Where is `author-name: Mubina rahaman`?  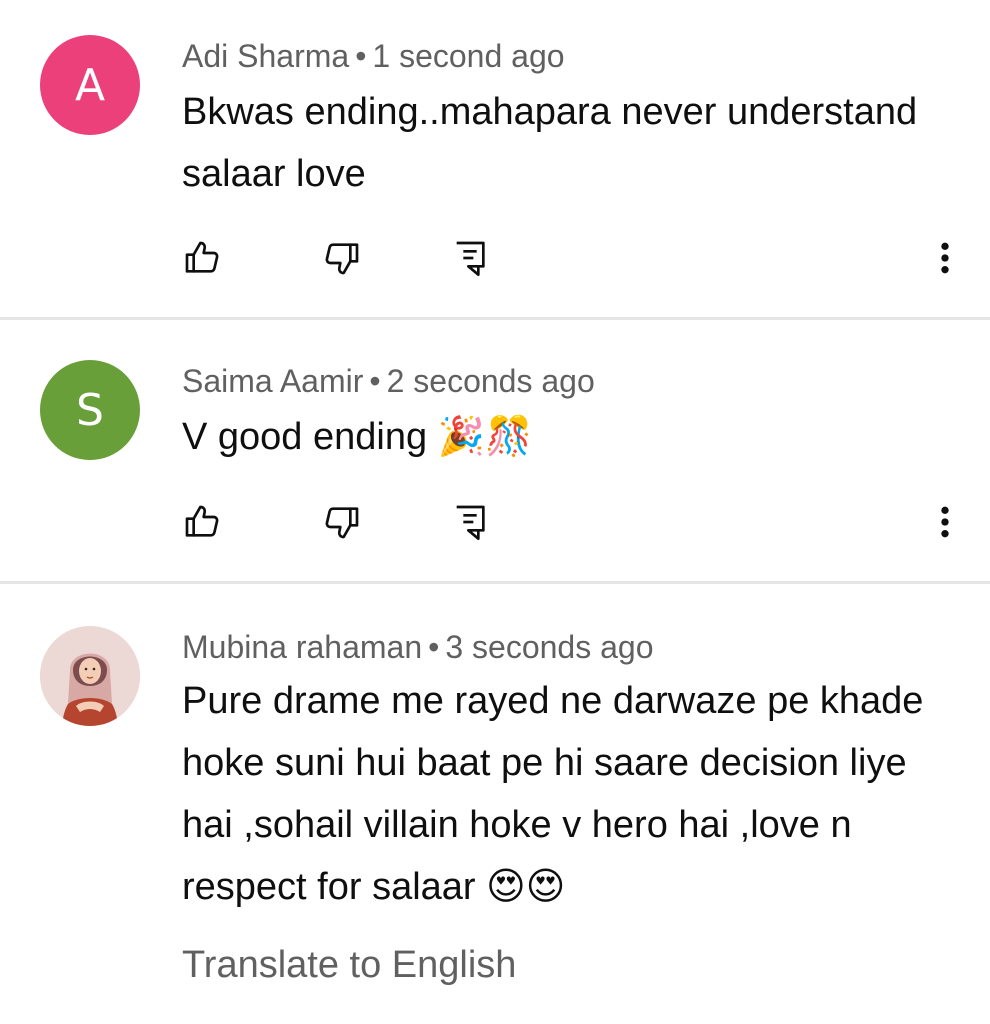 author-name: Mubina rahaman is located at coordinates (302, 647).